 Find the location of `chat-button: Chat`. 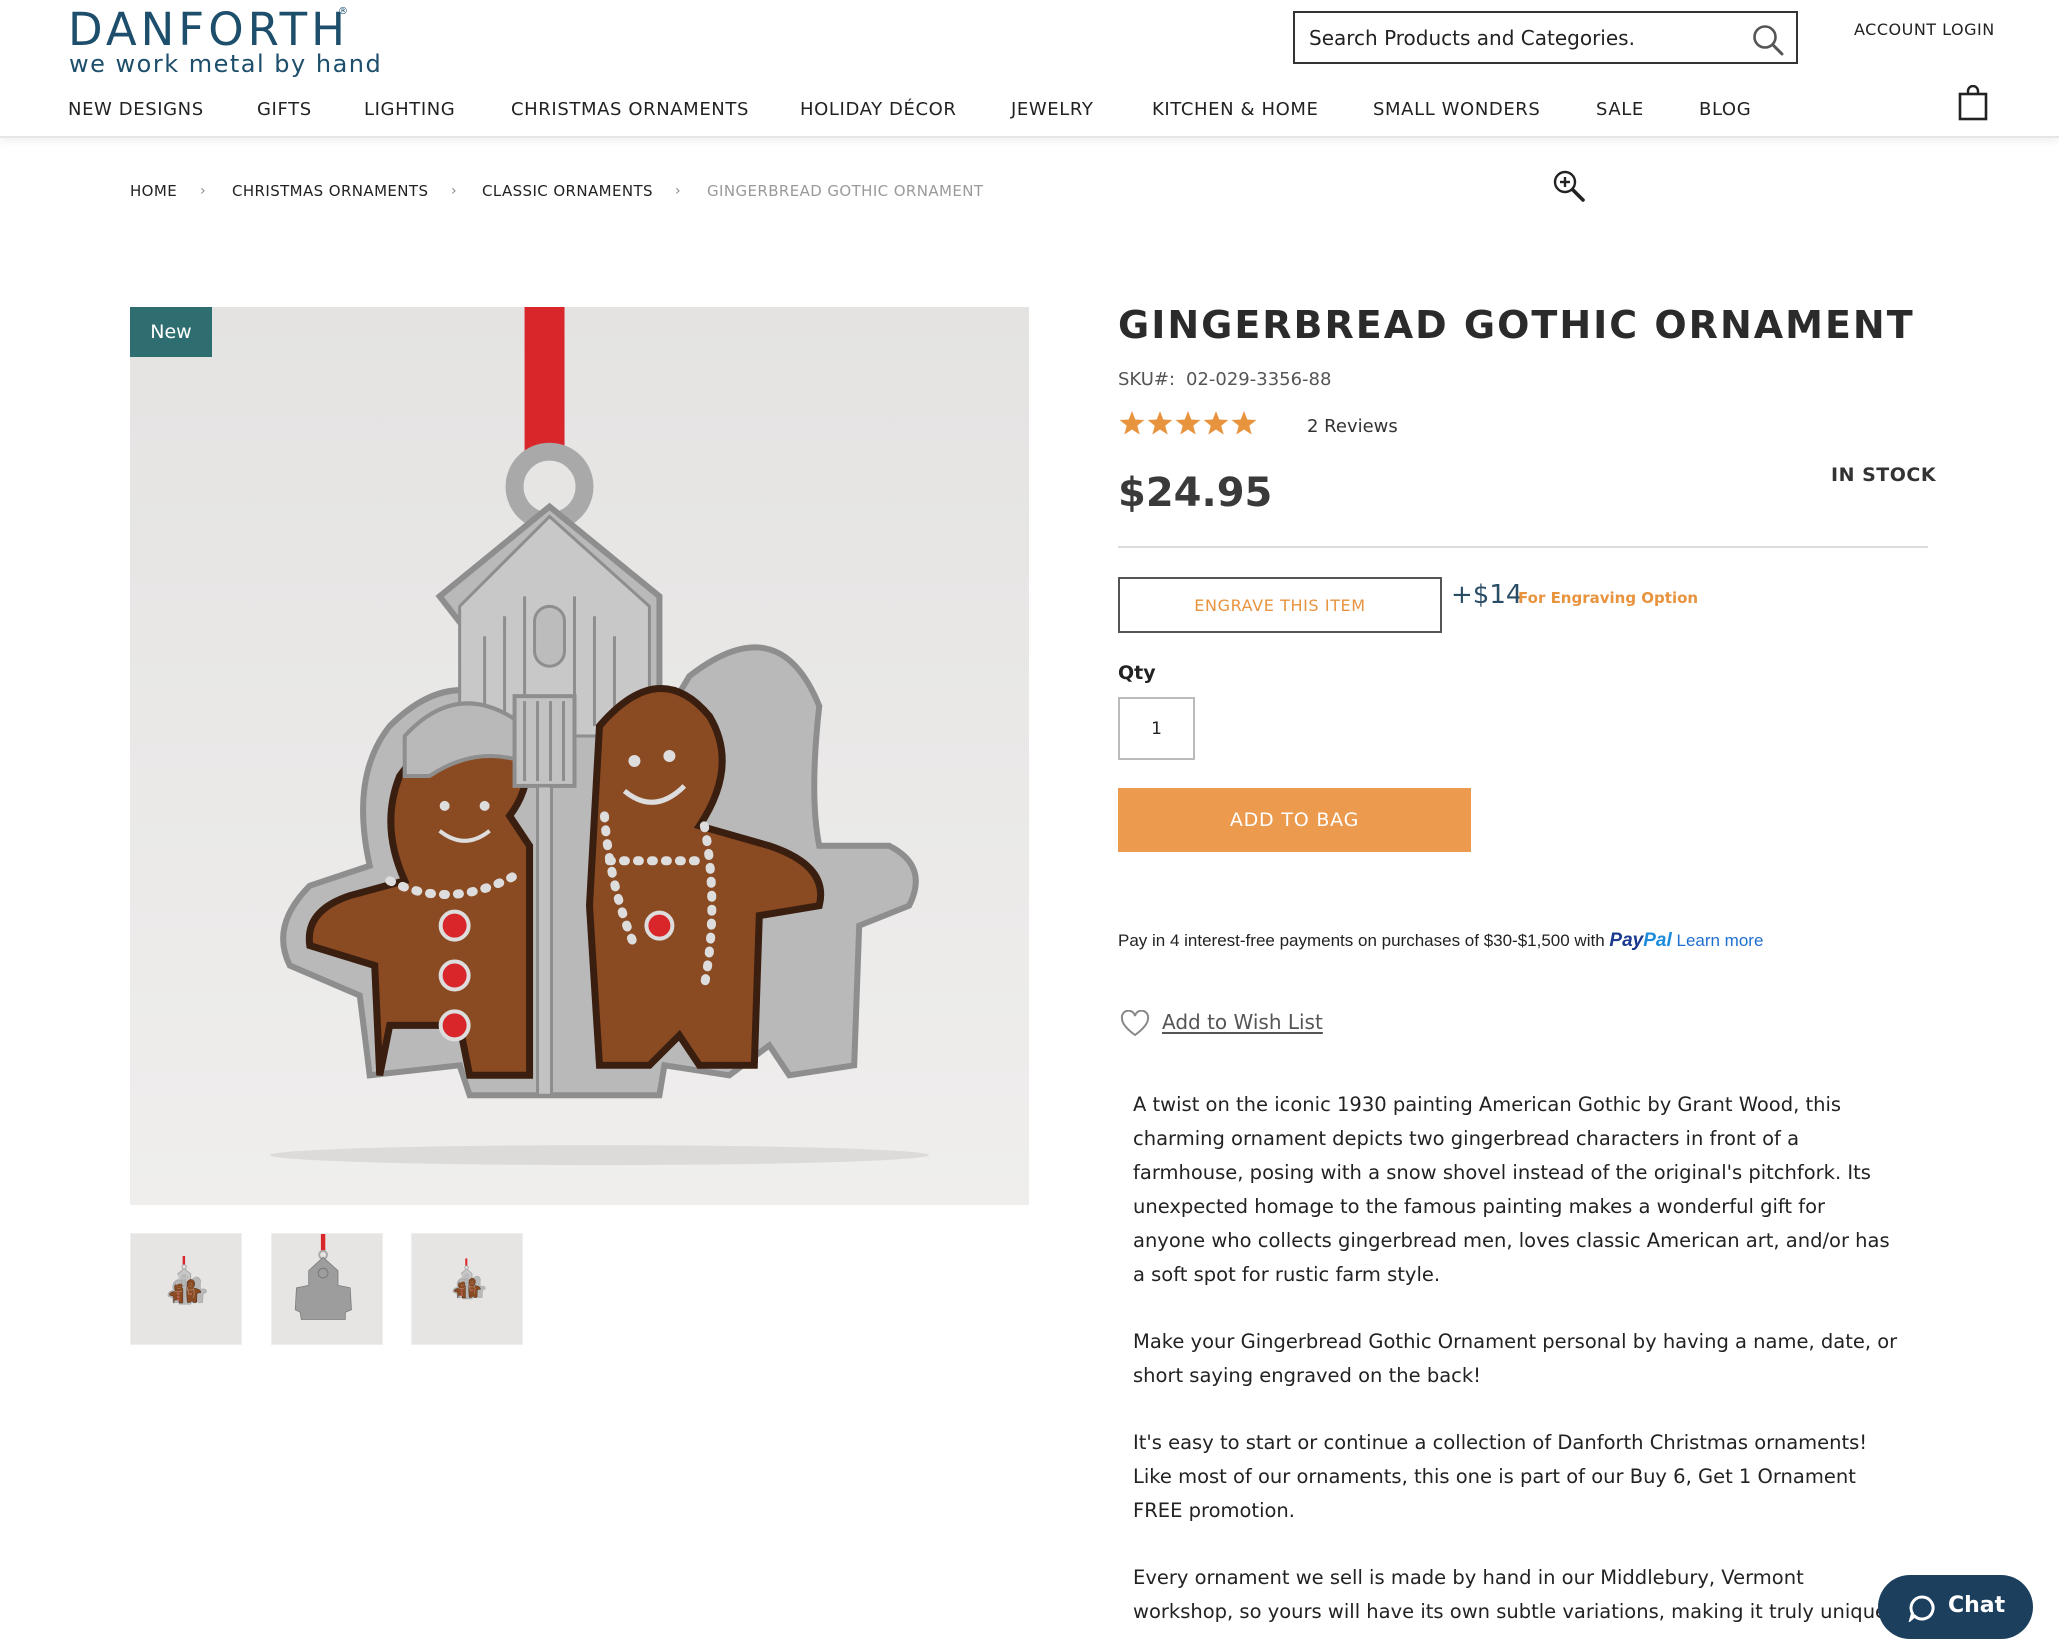

chat-button: Chat is located at coordinates (1955, 1607).